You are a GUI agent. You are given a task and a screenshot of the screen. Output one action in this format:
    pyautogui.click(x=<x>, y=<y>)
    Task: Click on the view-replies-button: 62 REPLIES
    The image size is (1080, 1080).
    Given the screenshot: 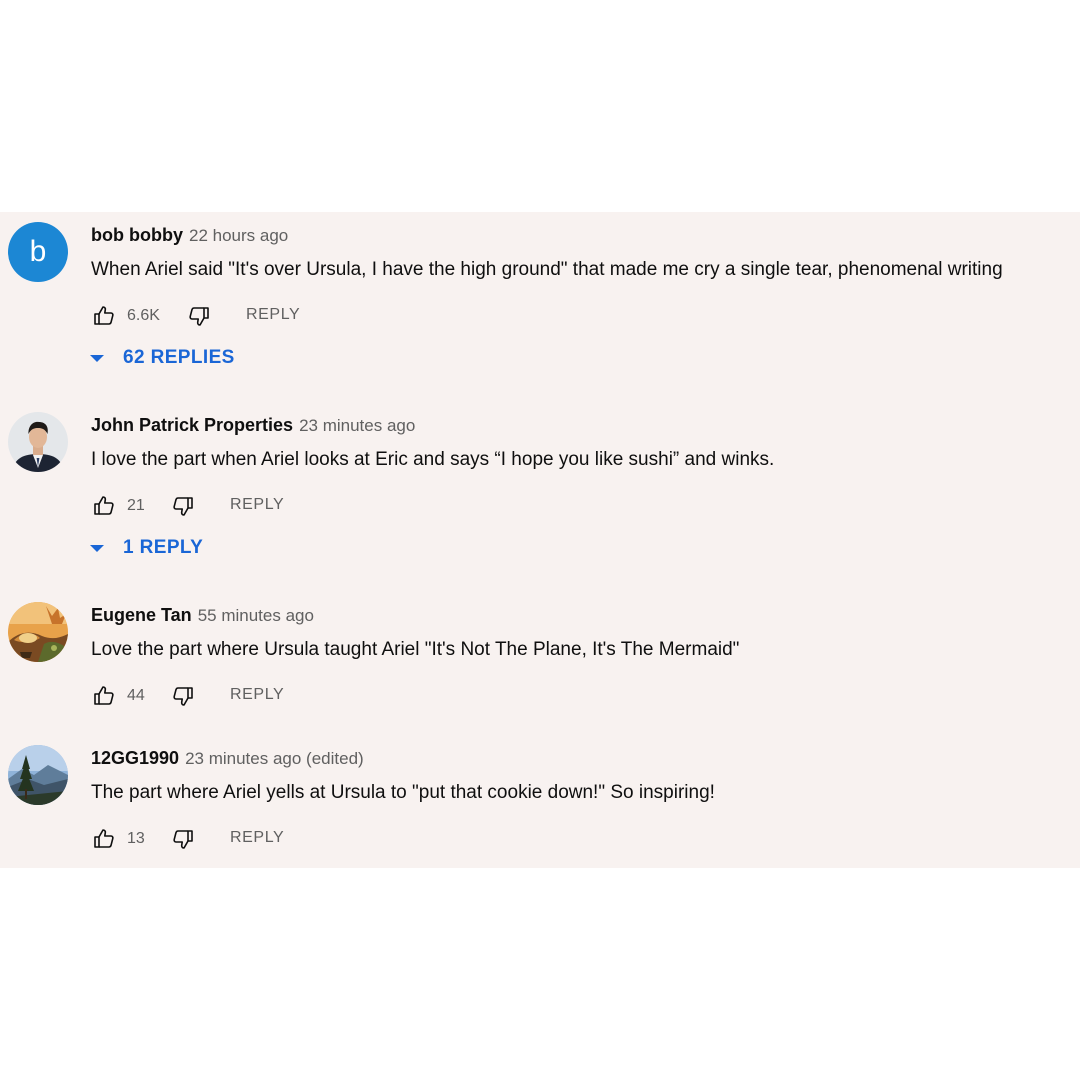 What is the action you would take?
    pyautogui.click(x=162, y=358)
    